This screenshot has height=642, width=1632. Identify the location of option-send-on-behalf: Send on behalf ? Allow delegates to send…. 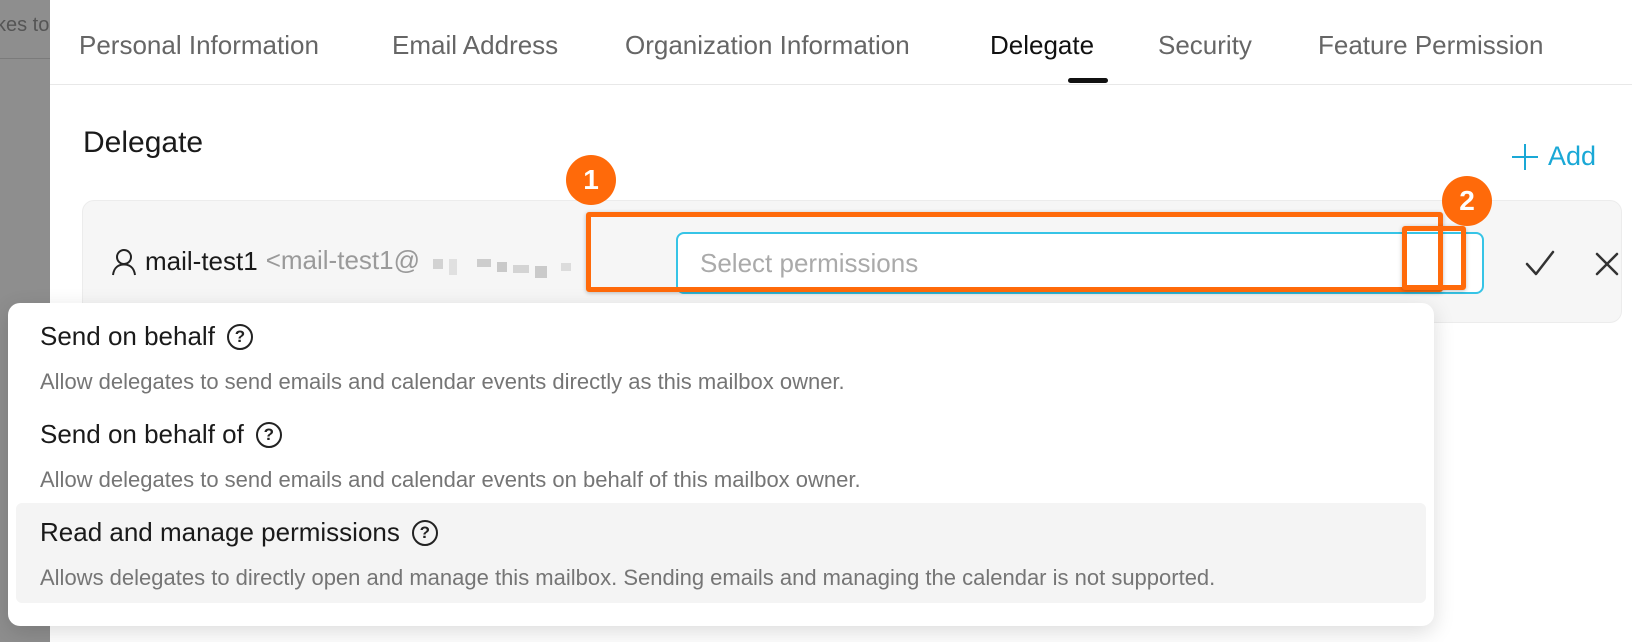
(721, 357).